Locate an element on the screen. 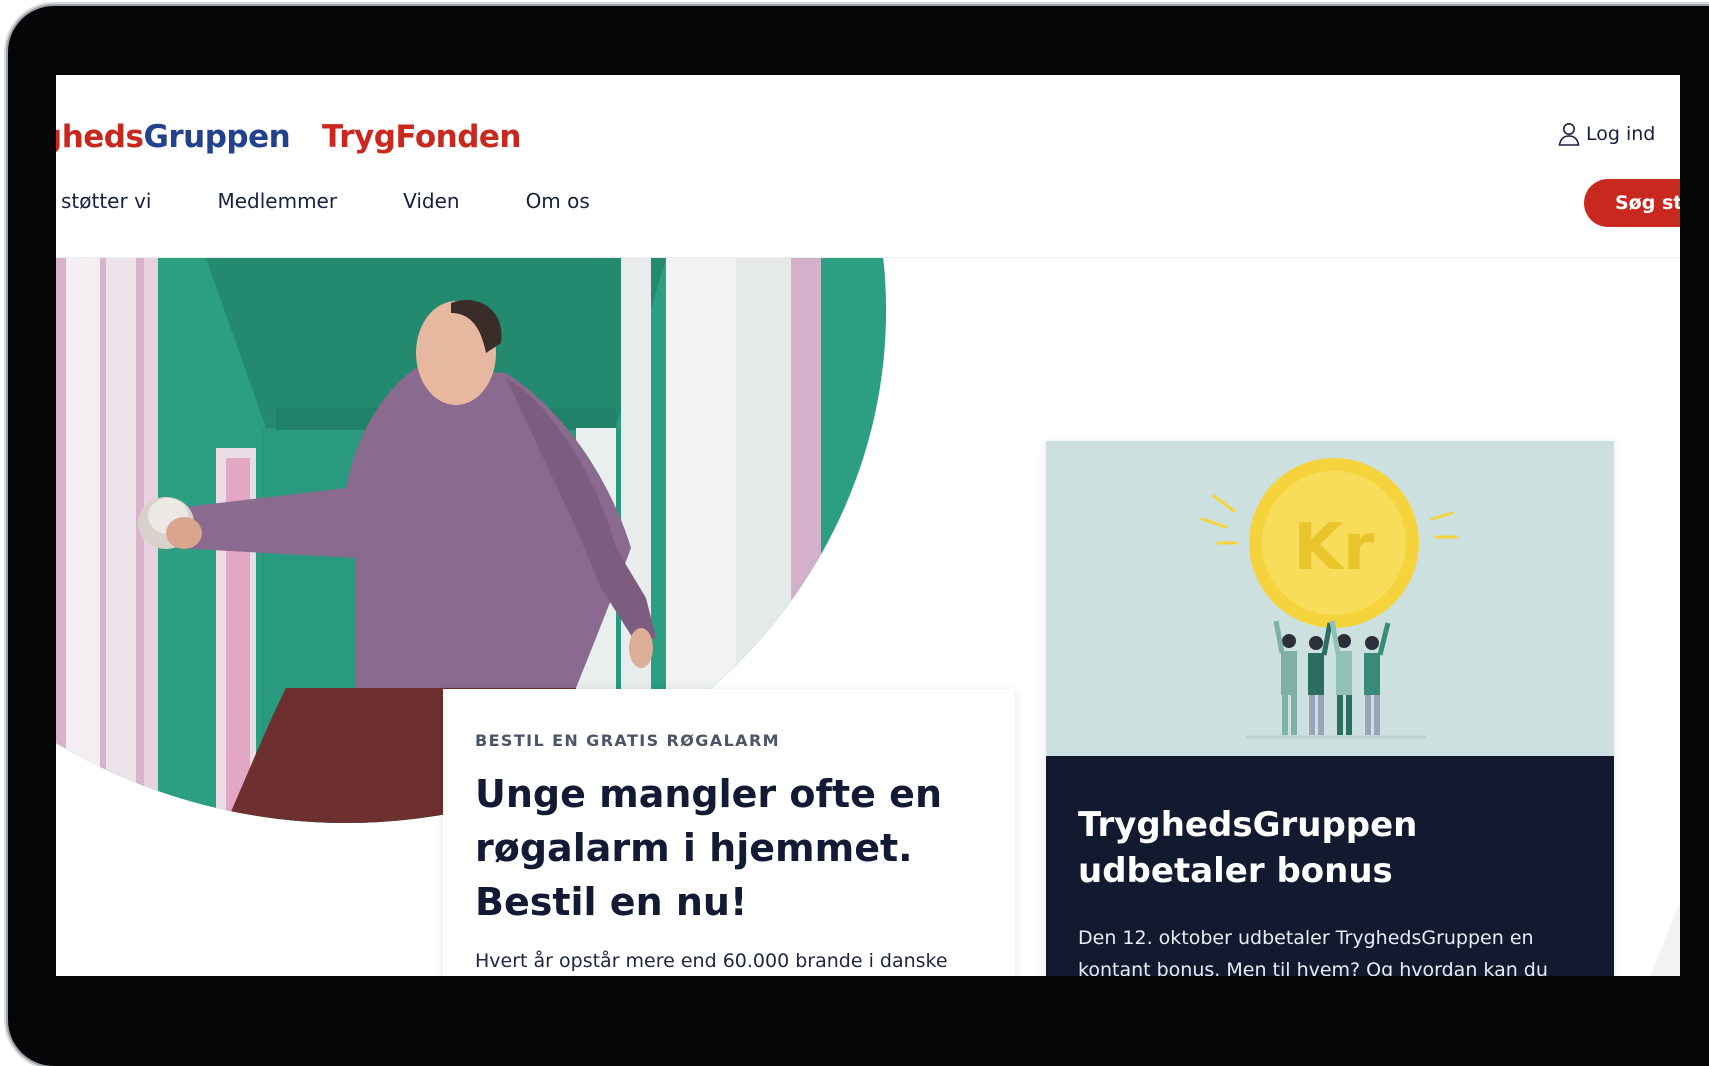  tryghedsgruppen-logo: ghedsGruppen is located at coordinates (173, 137).